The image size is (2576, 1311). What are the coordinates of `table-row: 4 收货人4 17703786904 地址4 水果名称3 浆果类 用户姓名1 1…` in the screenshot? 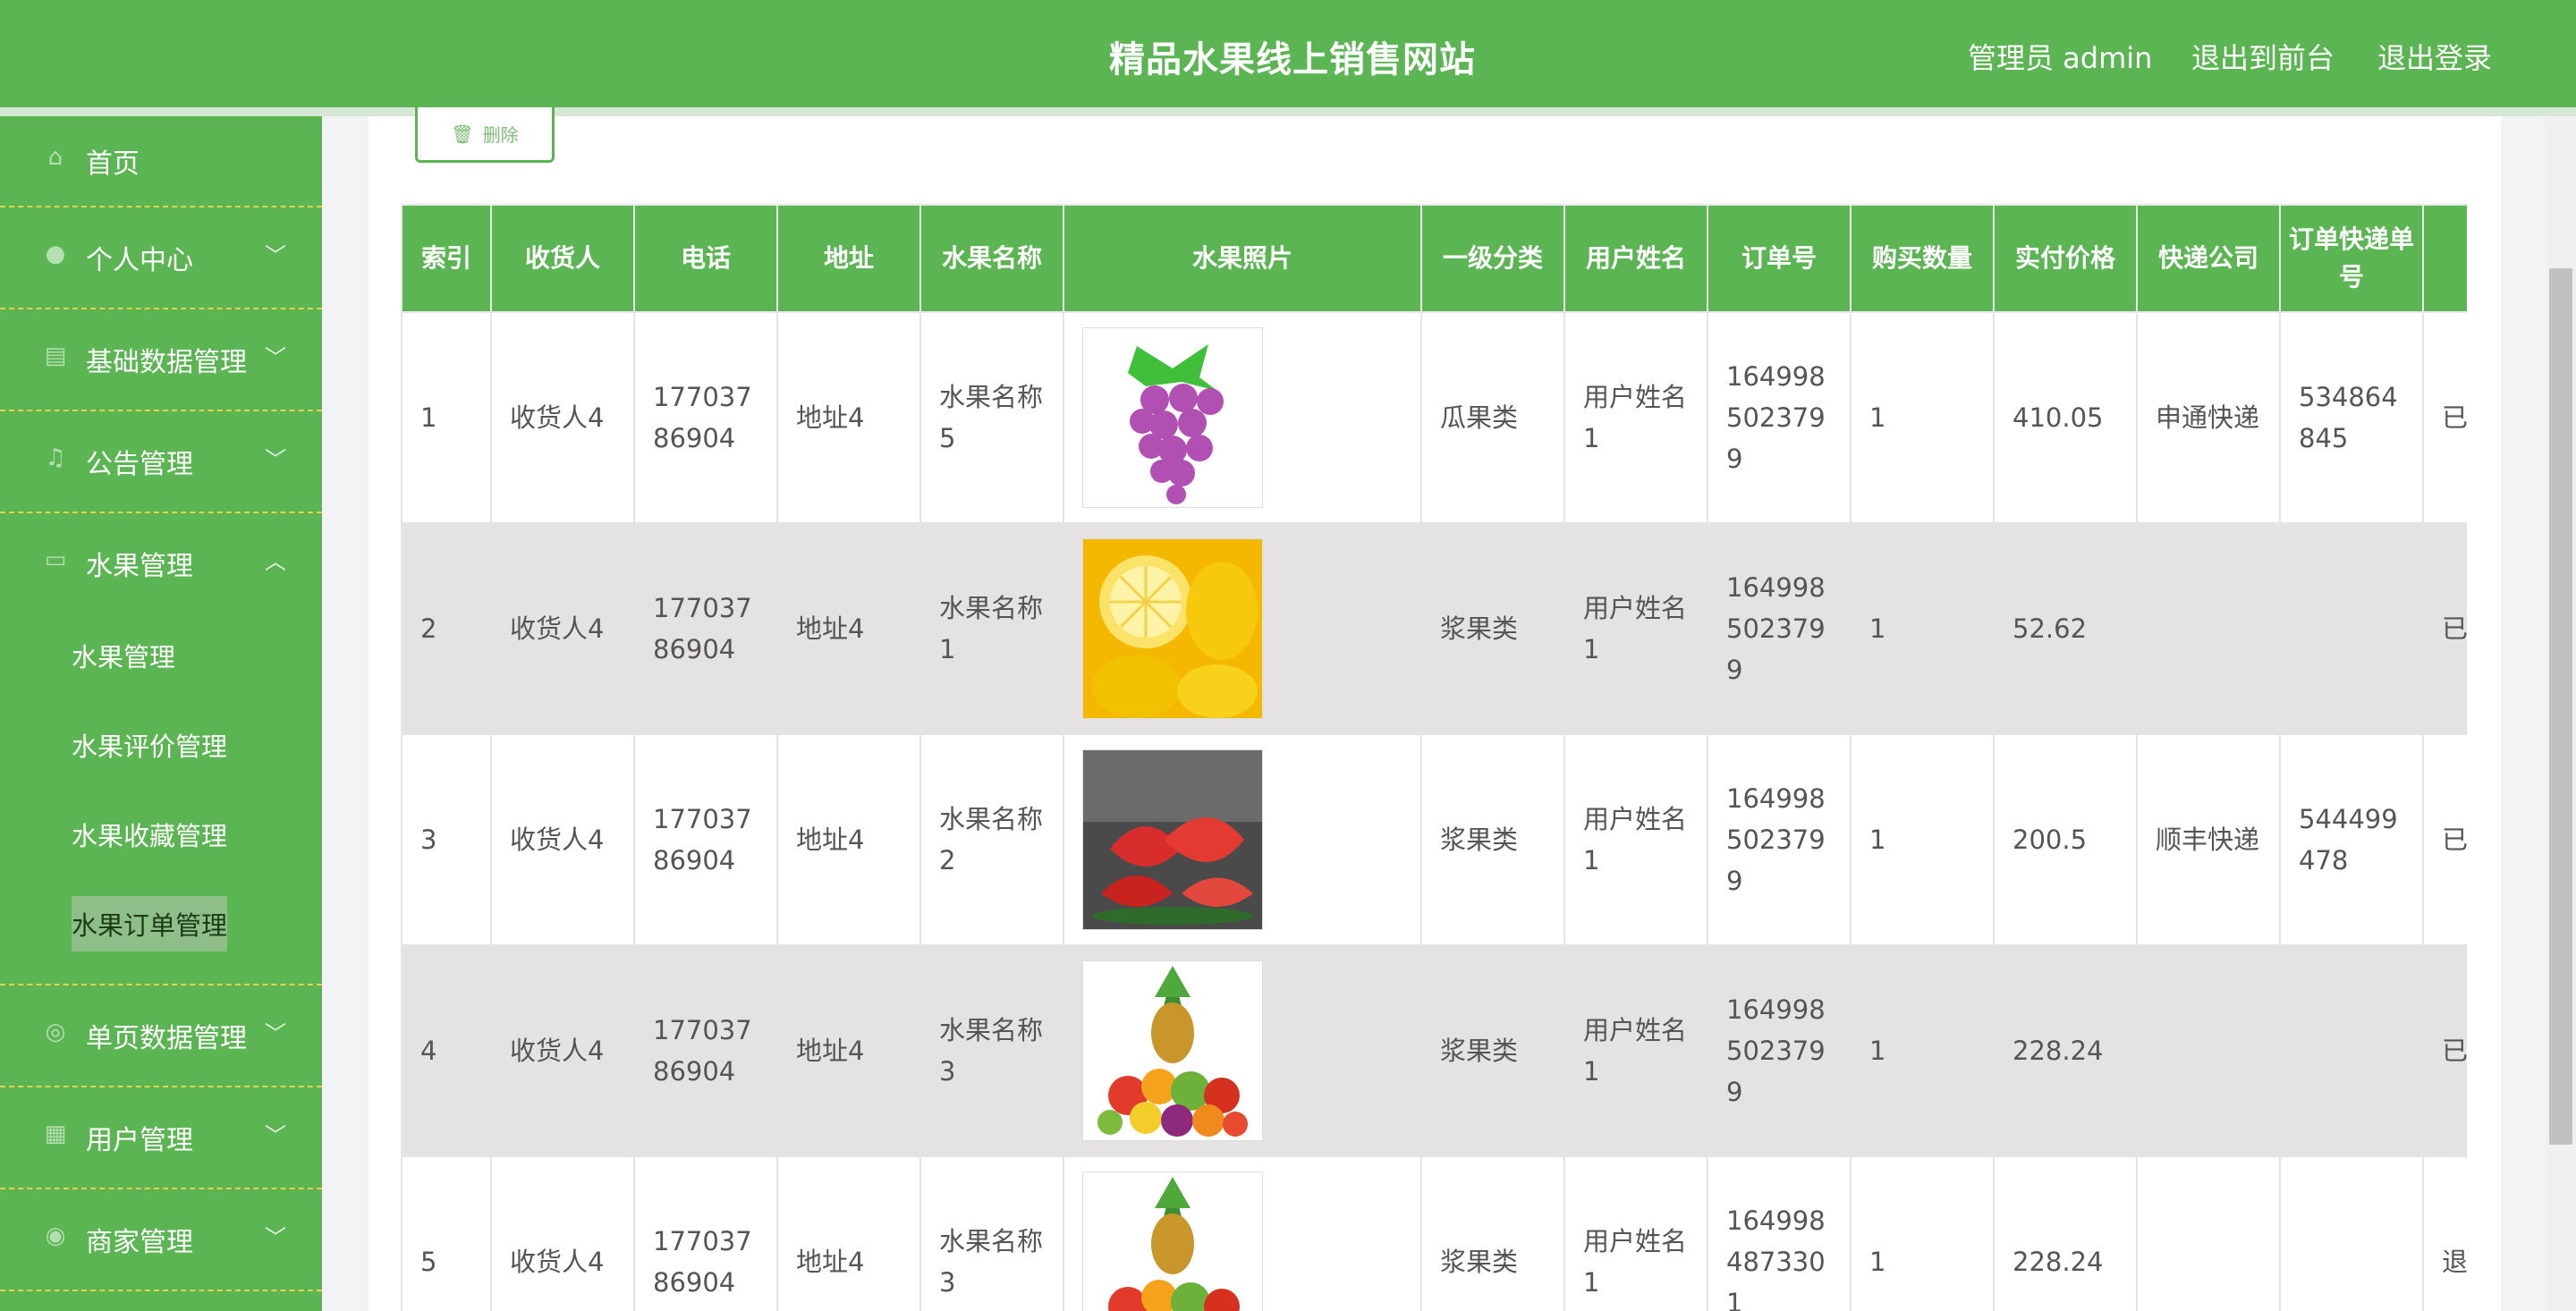 It's located at (1434, 1050).